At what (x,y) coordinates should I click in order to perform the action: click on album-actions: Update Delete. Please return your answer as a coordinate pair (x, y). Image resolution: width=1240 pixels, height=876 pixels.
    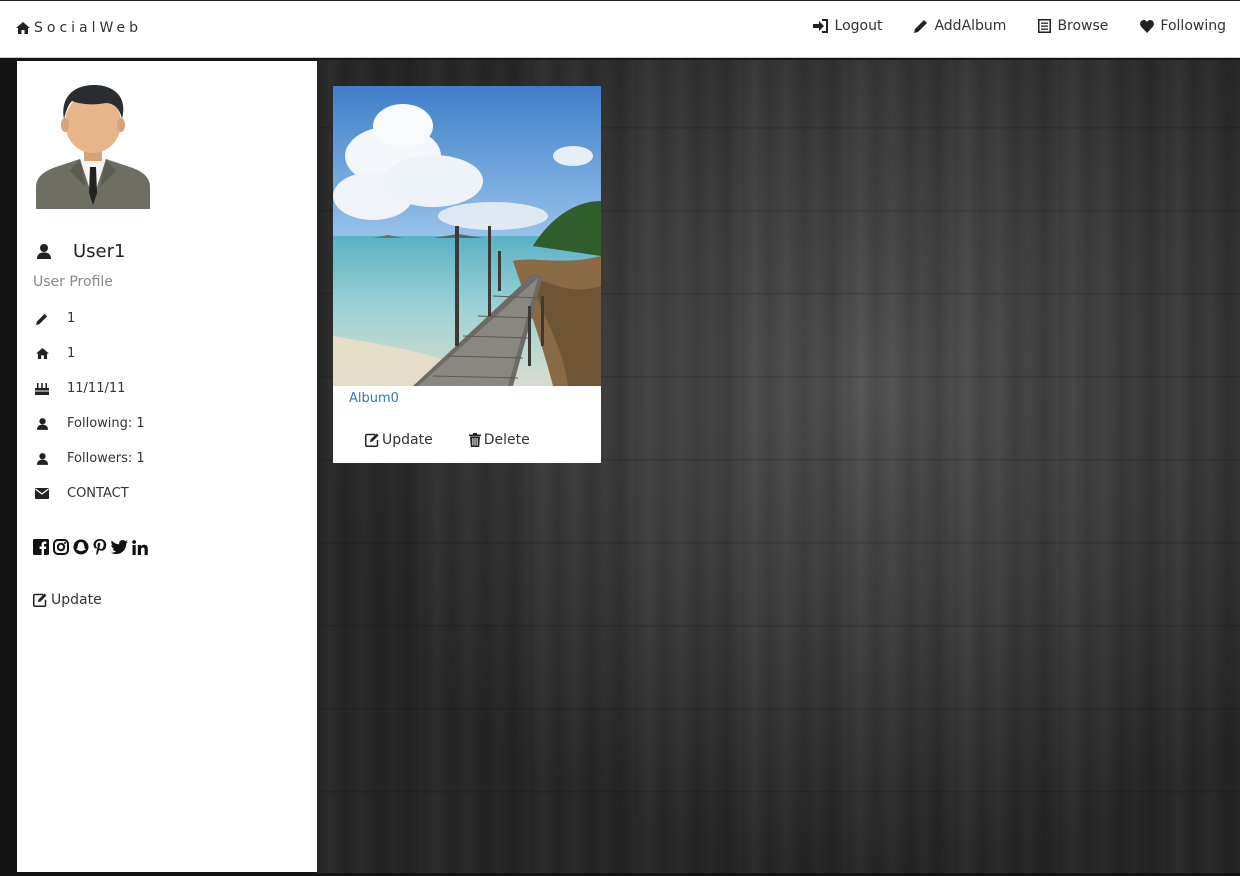
    Looking at the image, I should click on (465, 440).